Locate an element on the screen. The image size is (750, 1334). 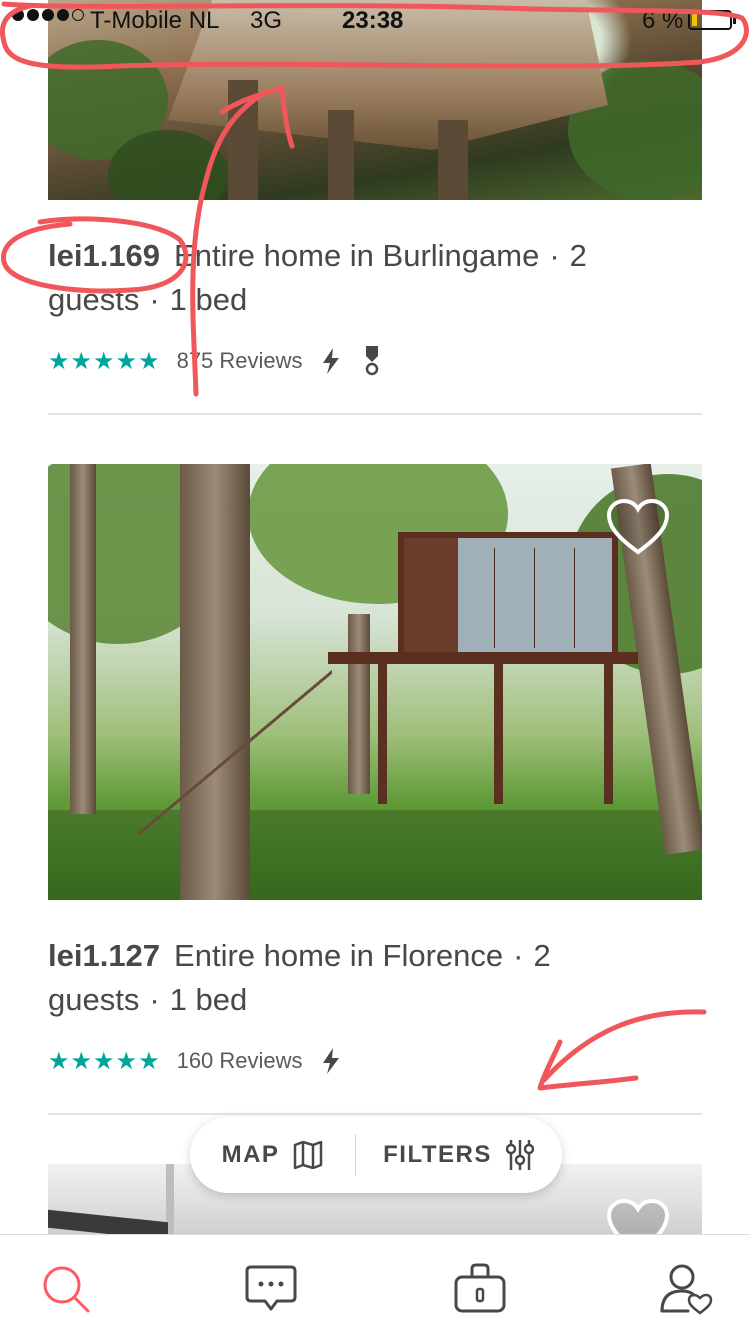
bottom-tab-bar is located at coordinates (375, 1284).